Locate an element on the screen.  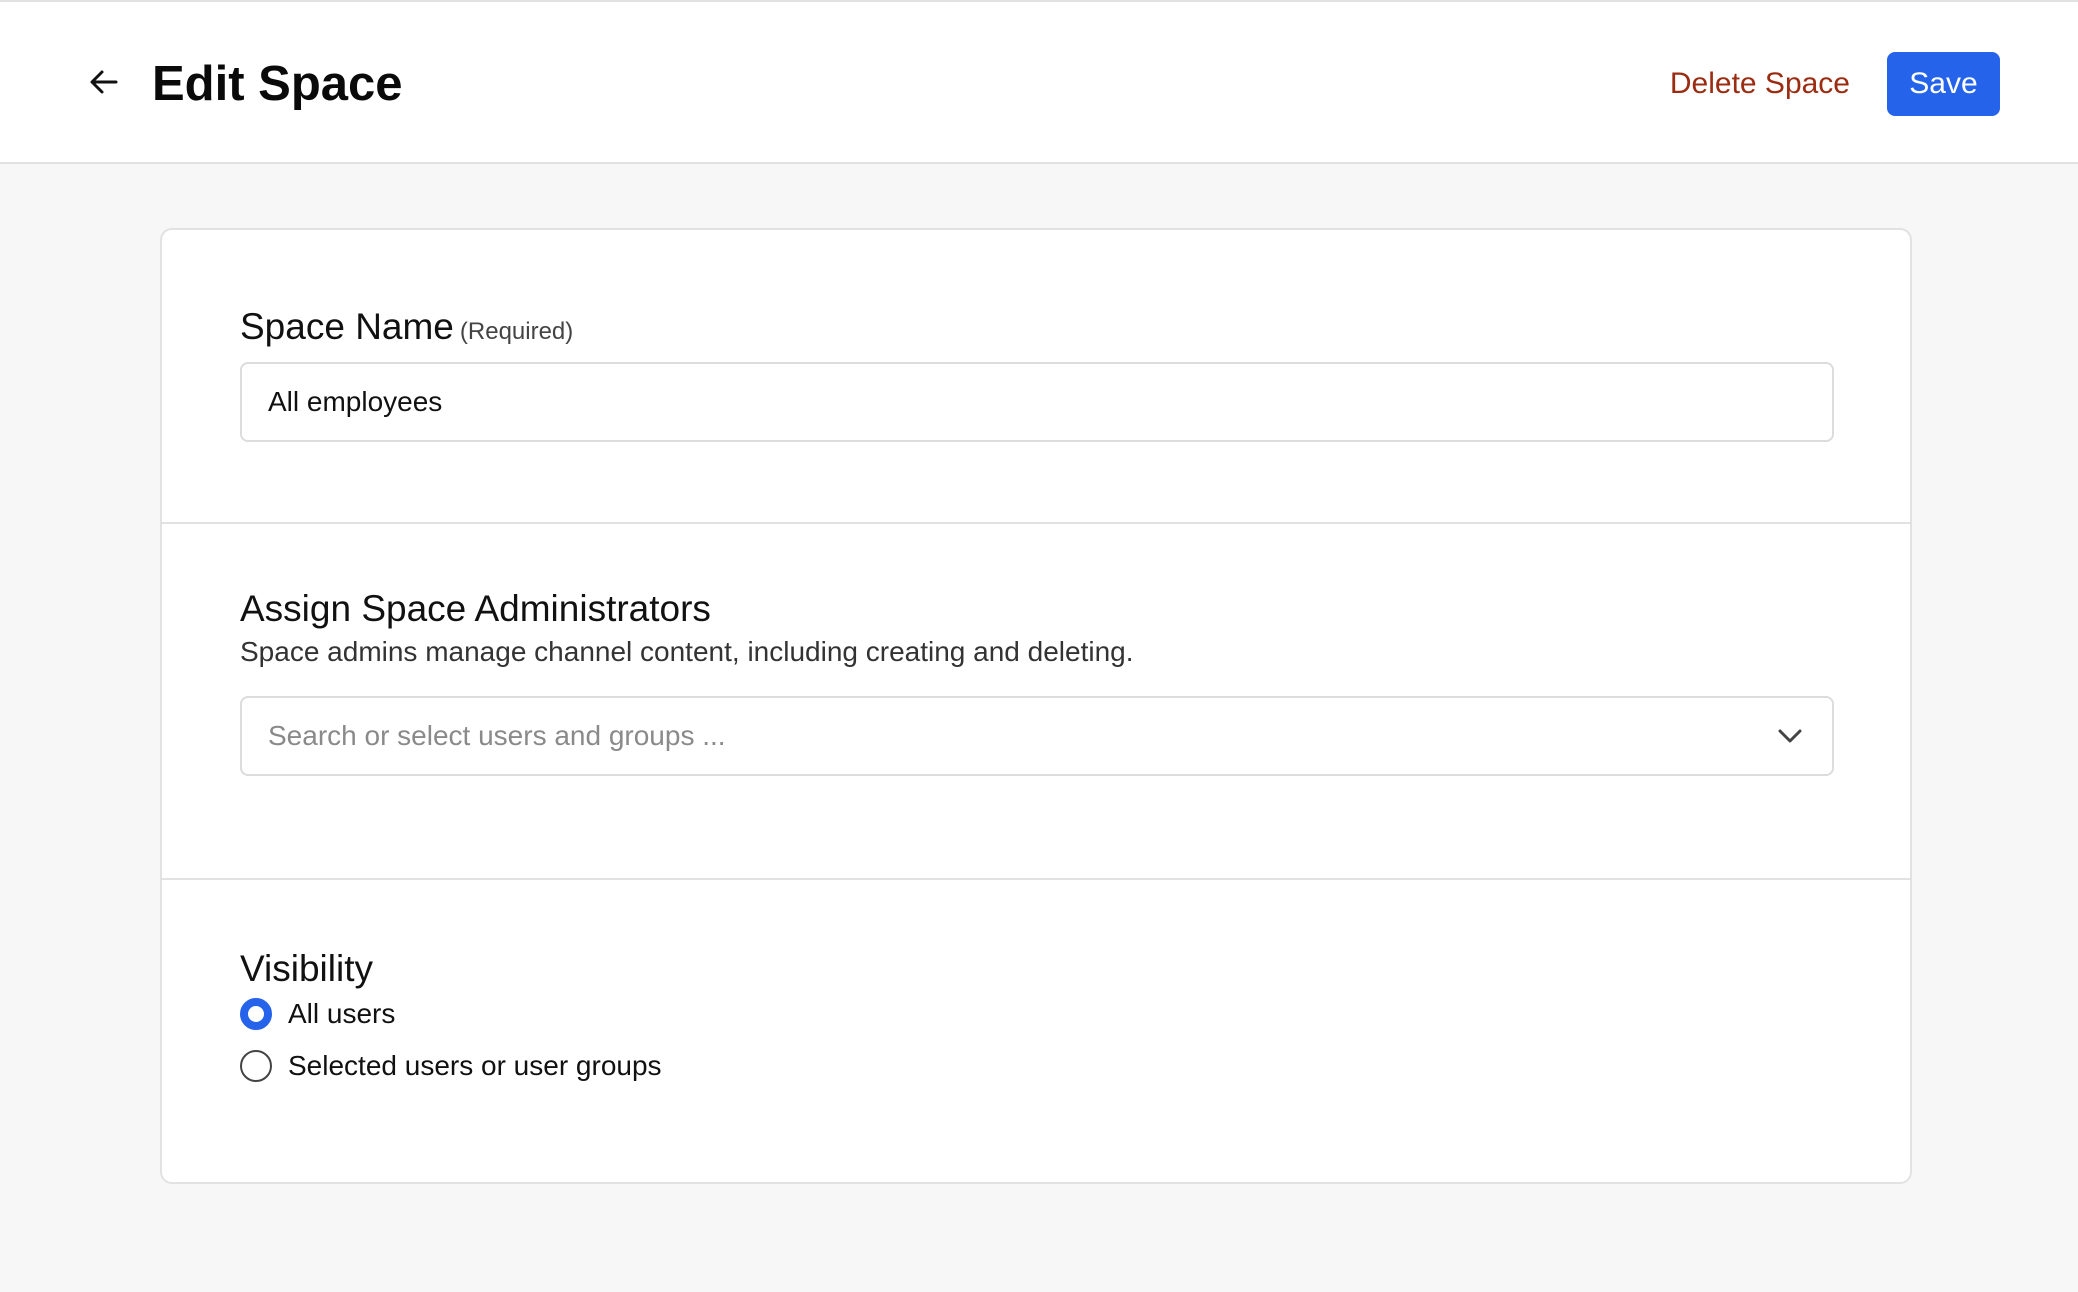
radio-label: All users is located at coordinates (342, 1013).